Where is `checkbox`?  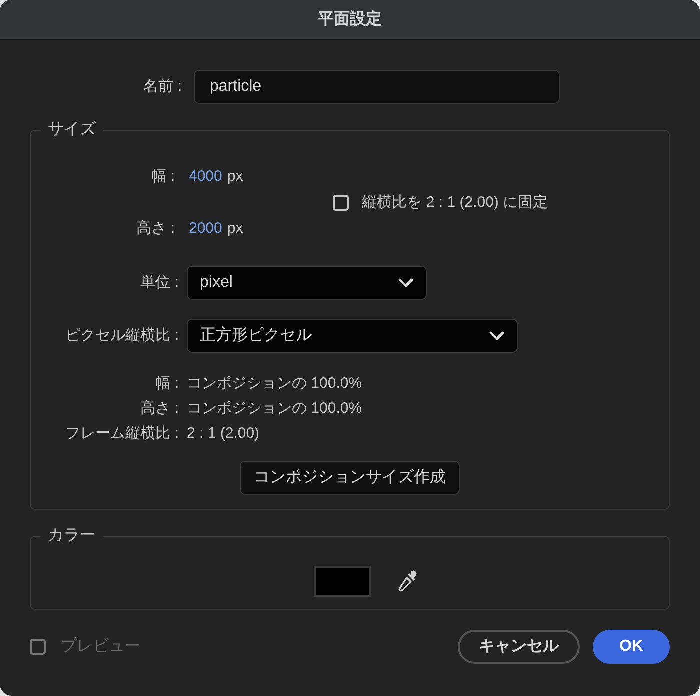
checkbox is located at coordinates (341, 203).